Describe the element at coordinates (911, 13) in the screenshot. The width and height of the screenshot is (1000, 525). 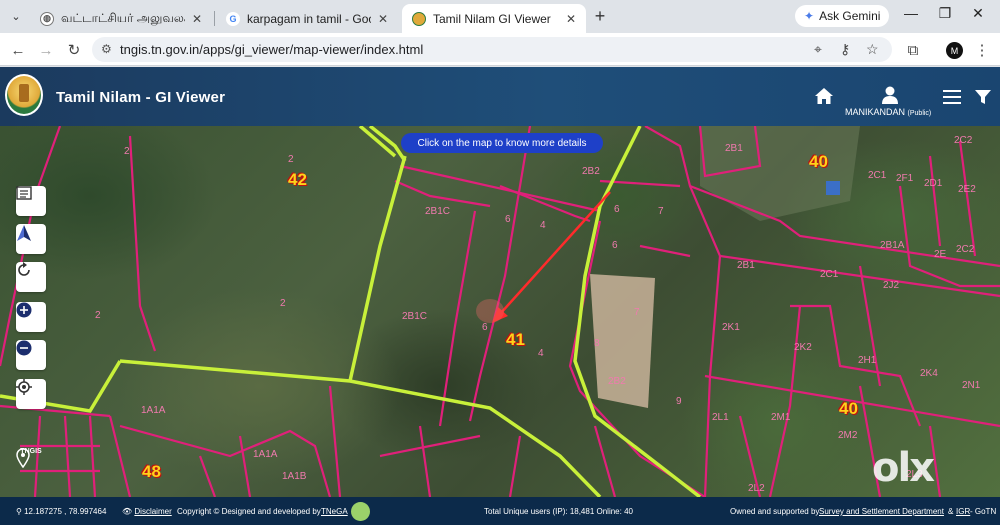
I see `minimize-icon: —` at that location.